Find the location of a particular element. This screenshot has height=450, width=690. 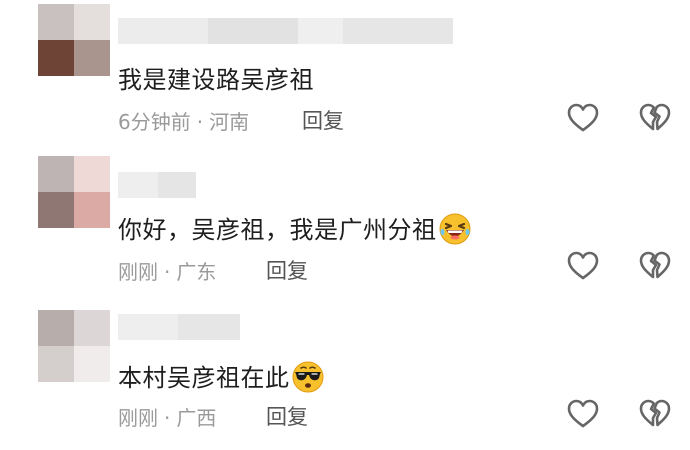

comment-location: 广东 is located at coordinates (196, 272).